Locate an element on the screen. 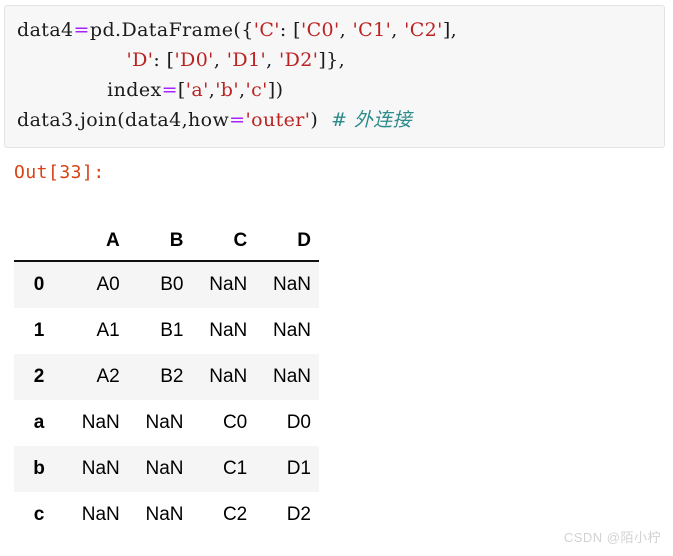 This screenshot has width=673, height=556. table-cell: C2 is located at coordinates (223, 515).